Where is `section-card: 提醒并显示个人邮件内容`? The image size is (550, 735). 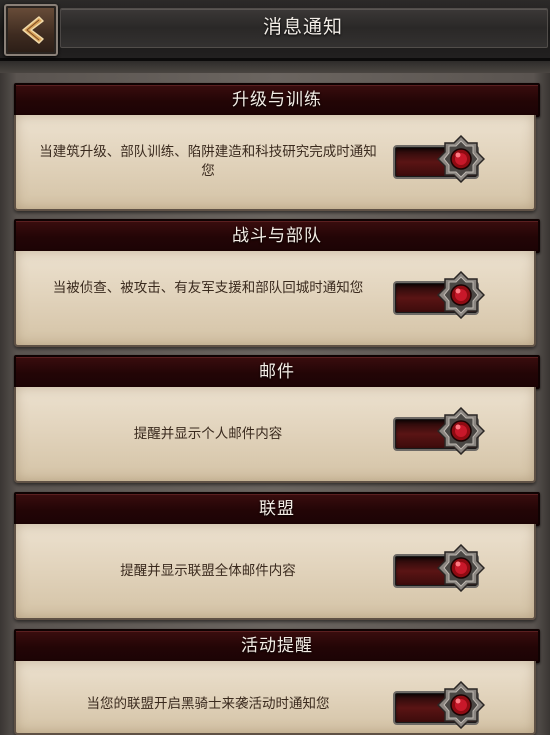 section-card: 提醒并显示个人邮件内容 is located at coordinates (275, 435).